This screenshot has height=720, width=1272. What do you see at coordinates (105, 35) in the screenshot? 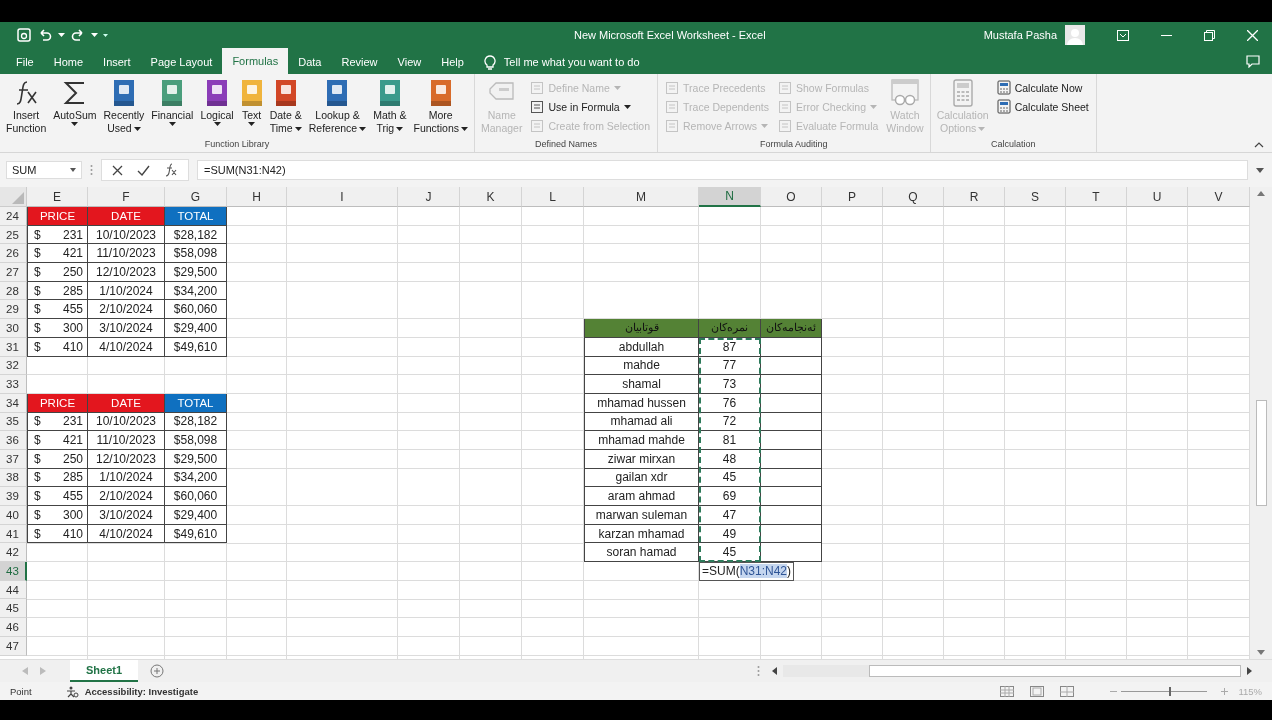
I see `customize-icon` at bounding box center [105, 35].